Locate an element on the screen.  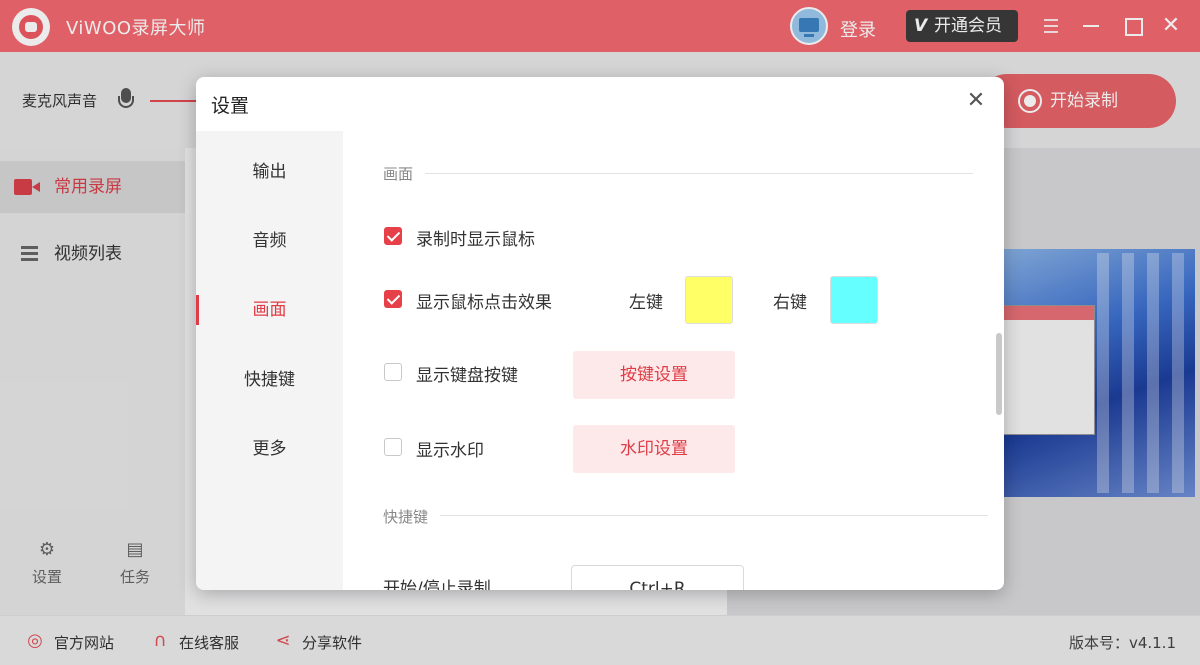
nav-item-more: 更多 is located at coordinates (269, 449).